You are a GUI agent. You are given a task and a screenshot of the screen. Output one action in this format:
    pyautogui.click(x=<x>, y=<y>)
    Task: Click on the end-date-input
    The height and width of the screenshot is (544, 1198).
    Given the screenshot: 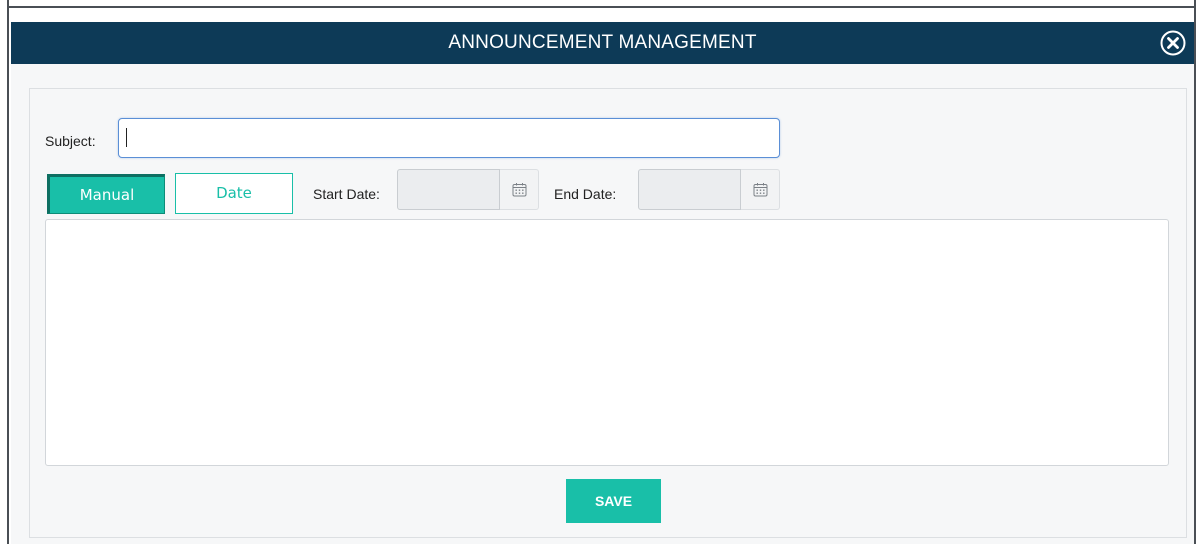 What is the action you would take?
    pyautogui.click(x=689, y=189)
    